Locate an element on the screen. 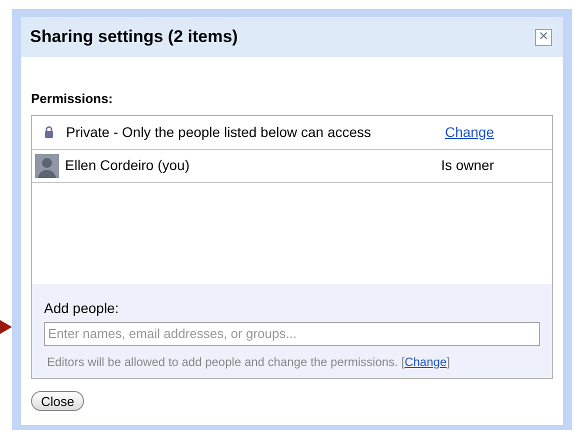 This screenshot has width=577, height=430. visibility-text: Private - Only the people listed below can access is located at coordinates (219, 132).